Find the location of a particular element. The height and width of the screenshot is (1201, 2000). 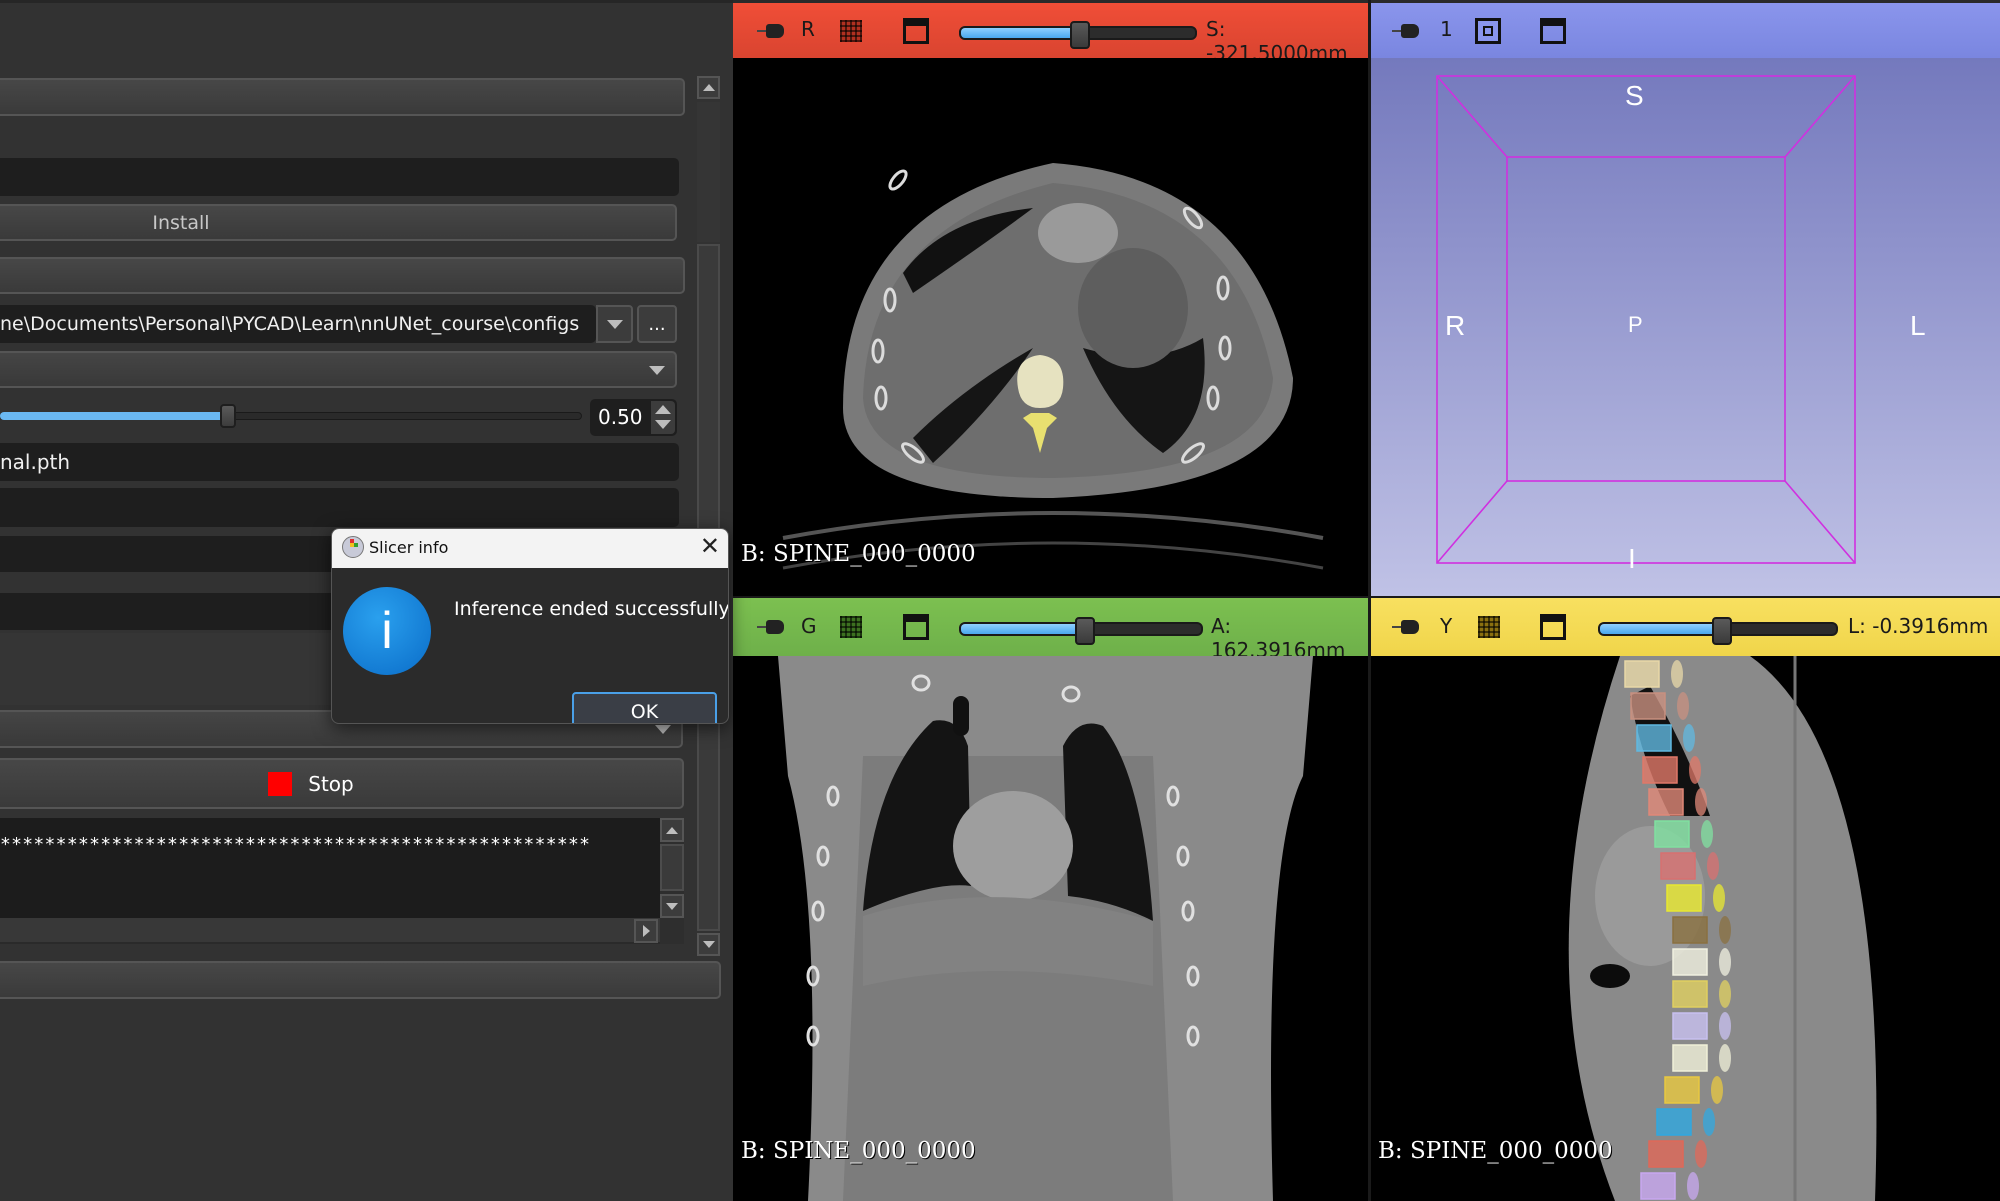

install-button: Install is located at coordinates (338, 222).